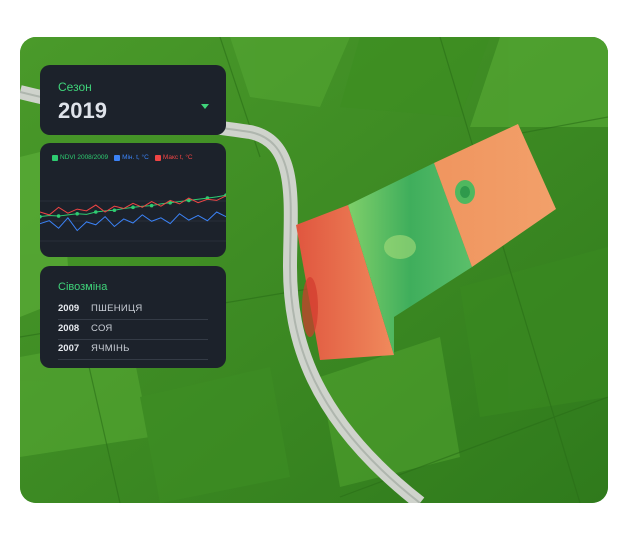  What do you see at coordinates (82, 111) in the screenshot?
I see `season-year-select: 2019` at bounding box center [82, 111].